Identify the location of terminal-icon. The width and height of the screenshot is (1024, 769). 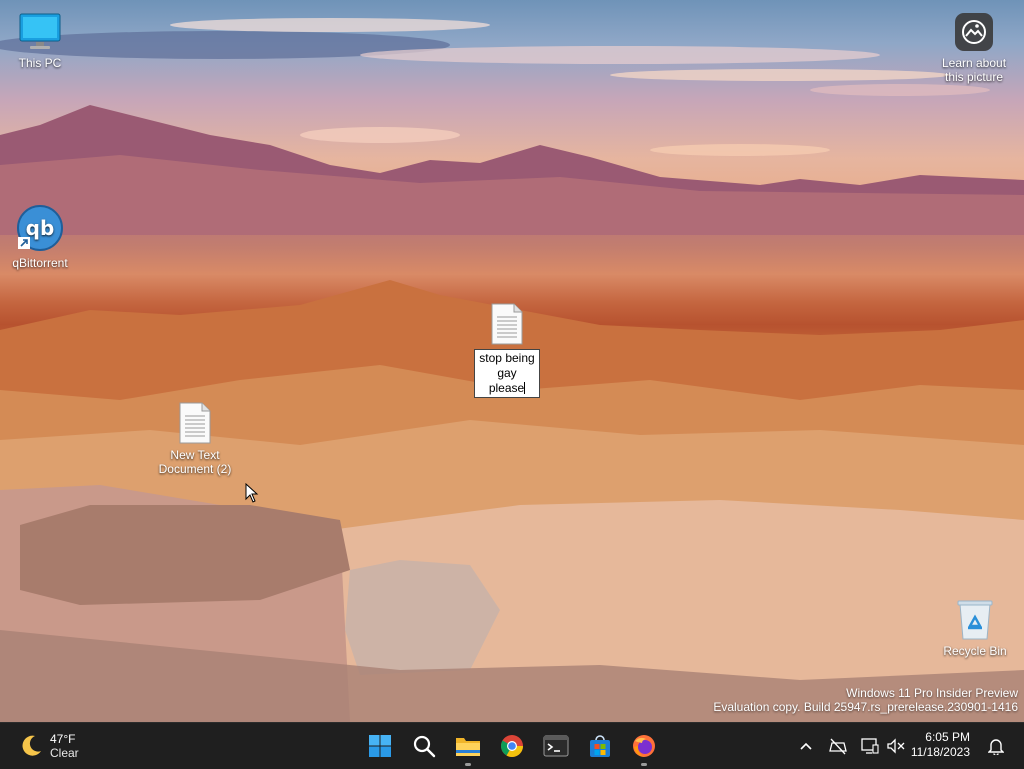
(556, 746).